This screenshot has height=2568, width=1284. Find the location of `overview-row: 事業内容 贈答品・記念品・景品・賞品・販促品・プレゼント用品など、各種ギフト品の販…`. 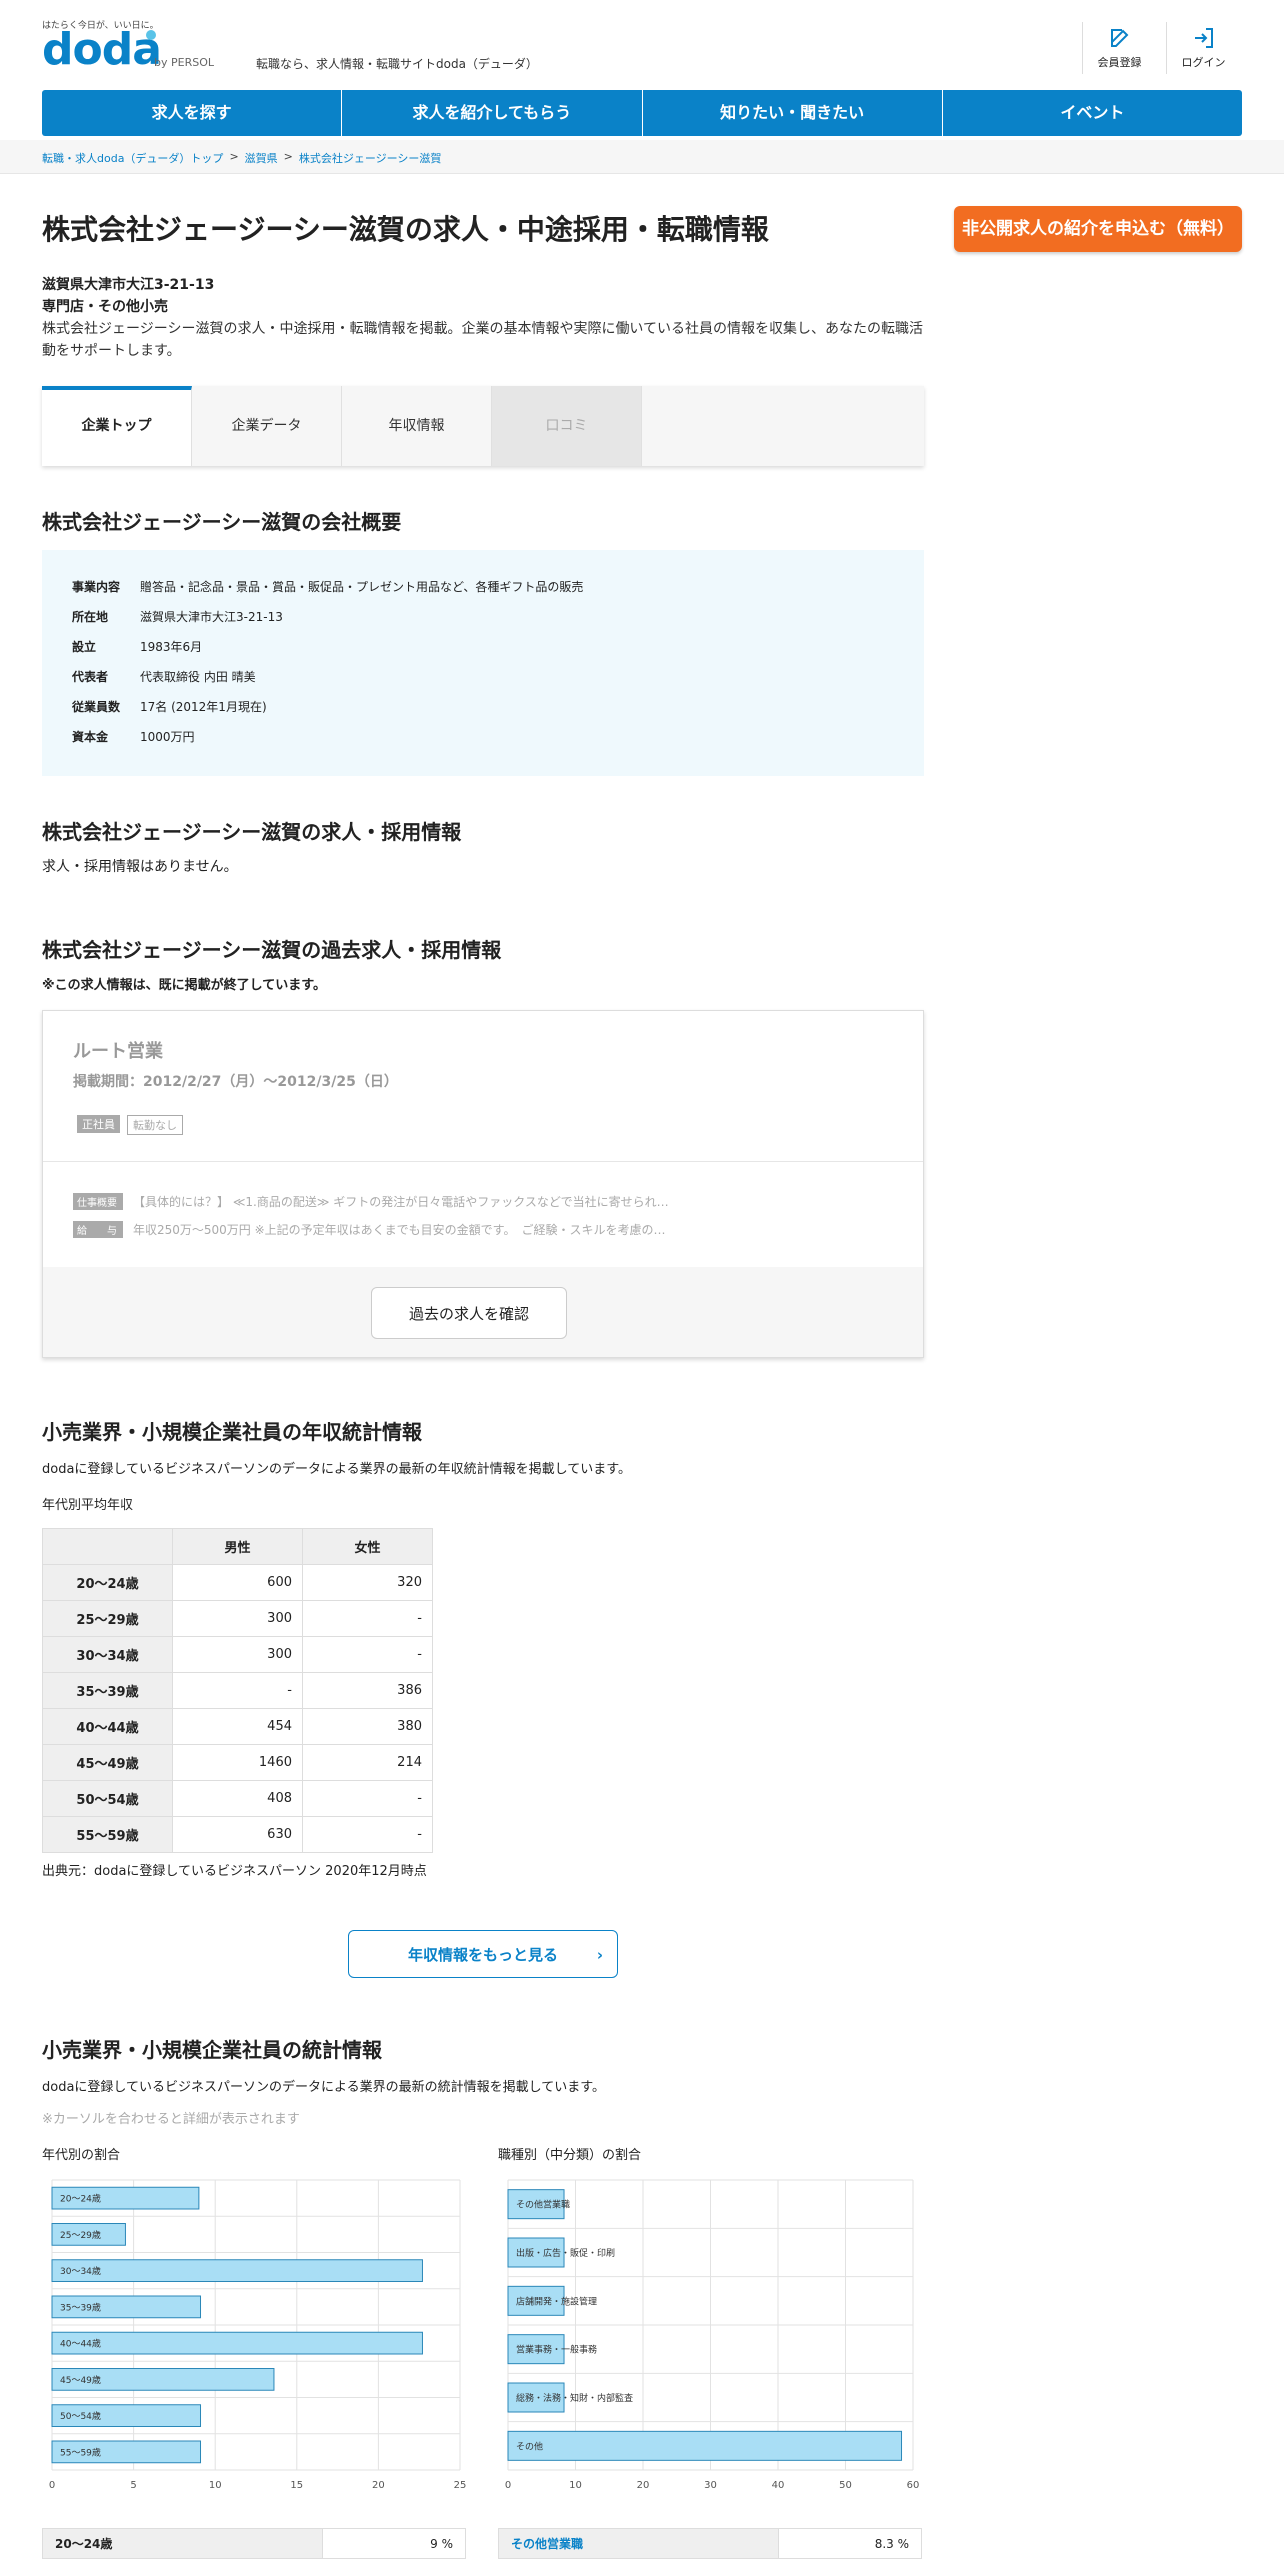

overview-row: 事業内容 贈答品・記念品・景品・賞品・販促品・プレゼント用品など、各種ギフト品の販… is located at coordinates (328, 587).